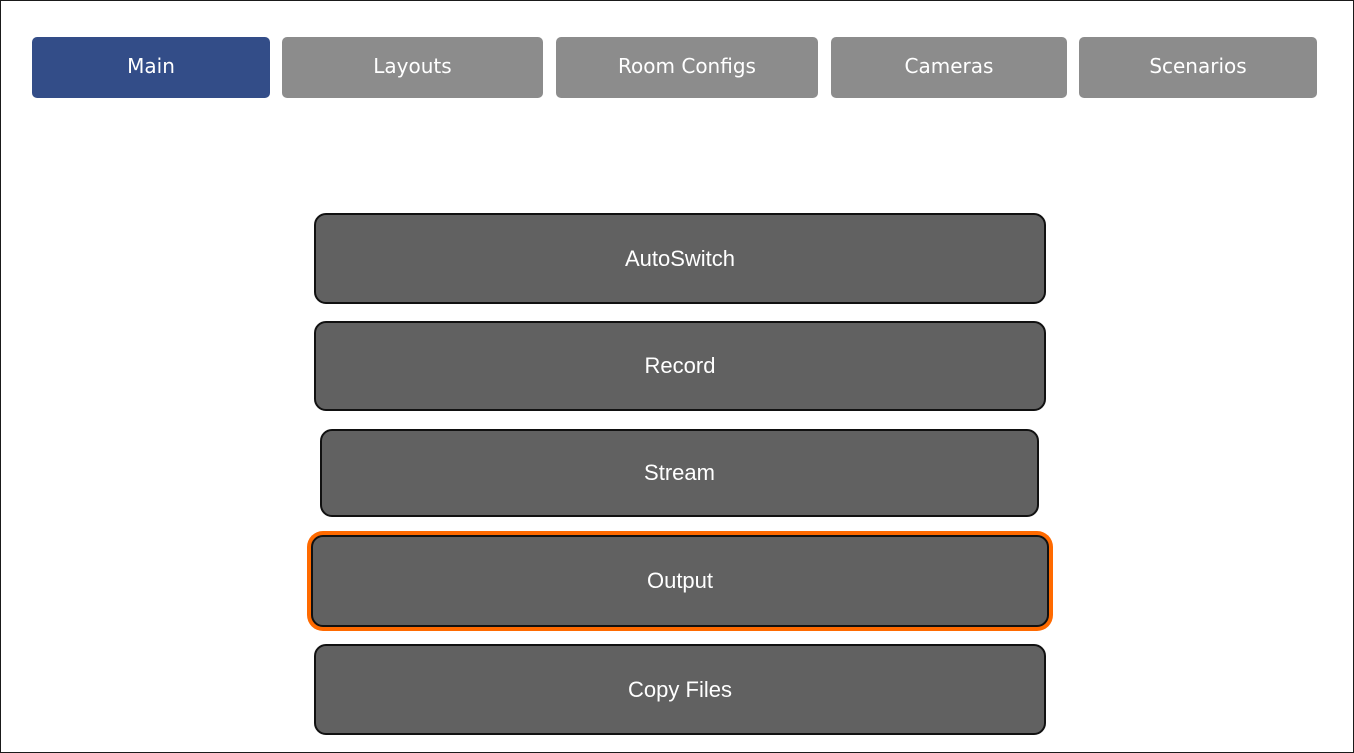 The height and width of the screenshot is (753, 1354). I want to click on copy-files-button: Copy Files, so click(680, 689).